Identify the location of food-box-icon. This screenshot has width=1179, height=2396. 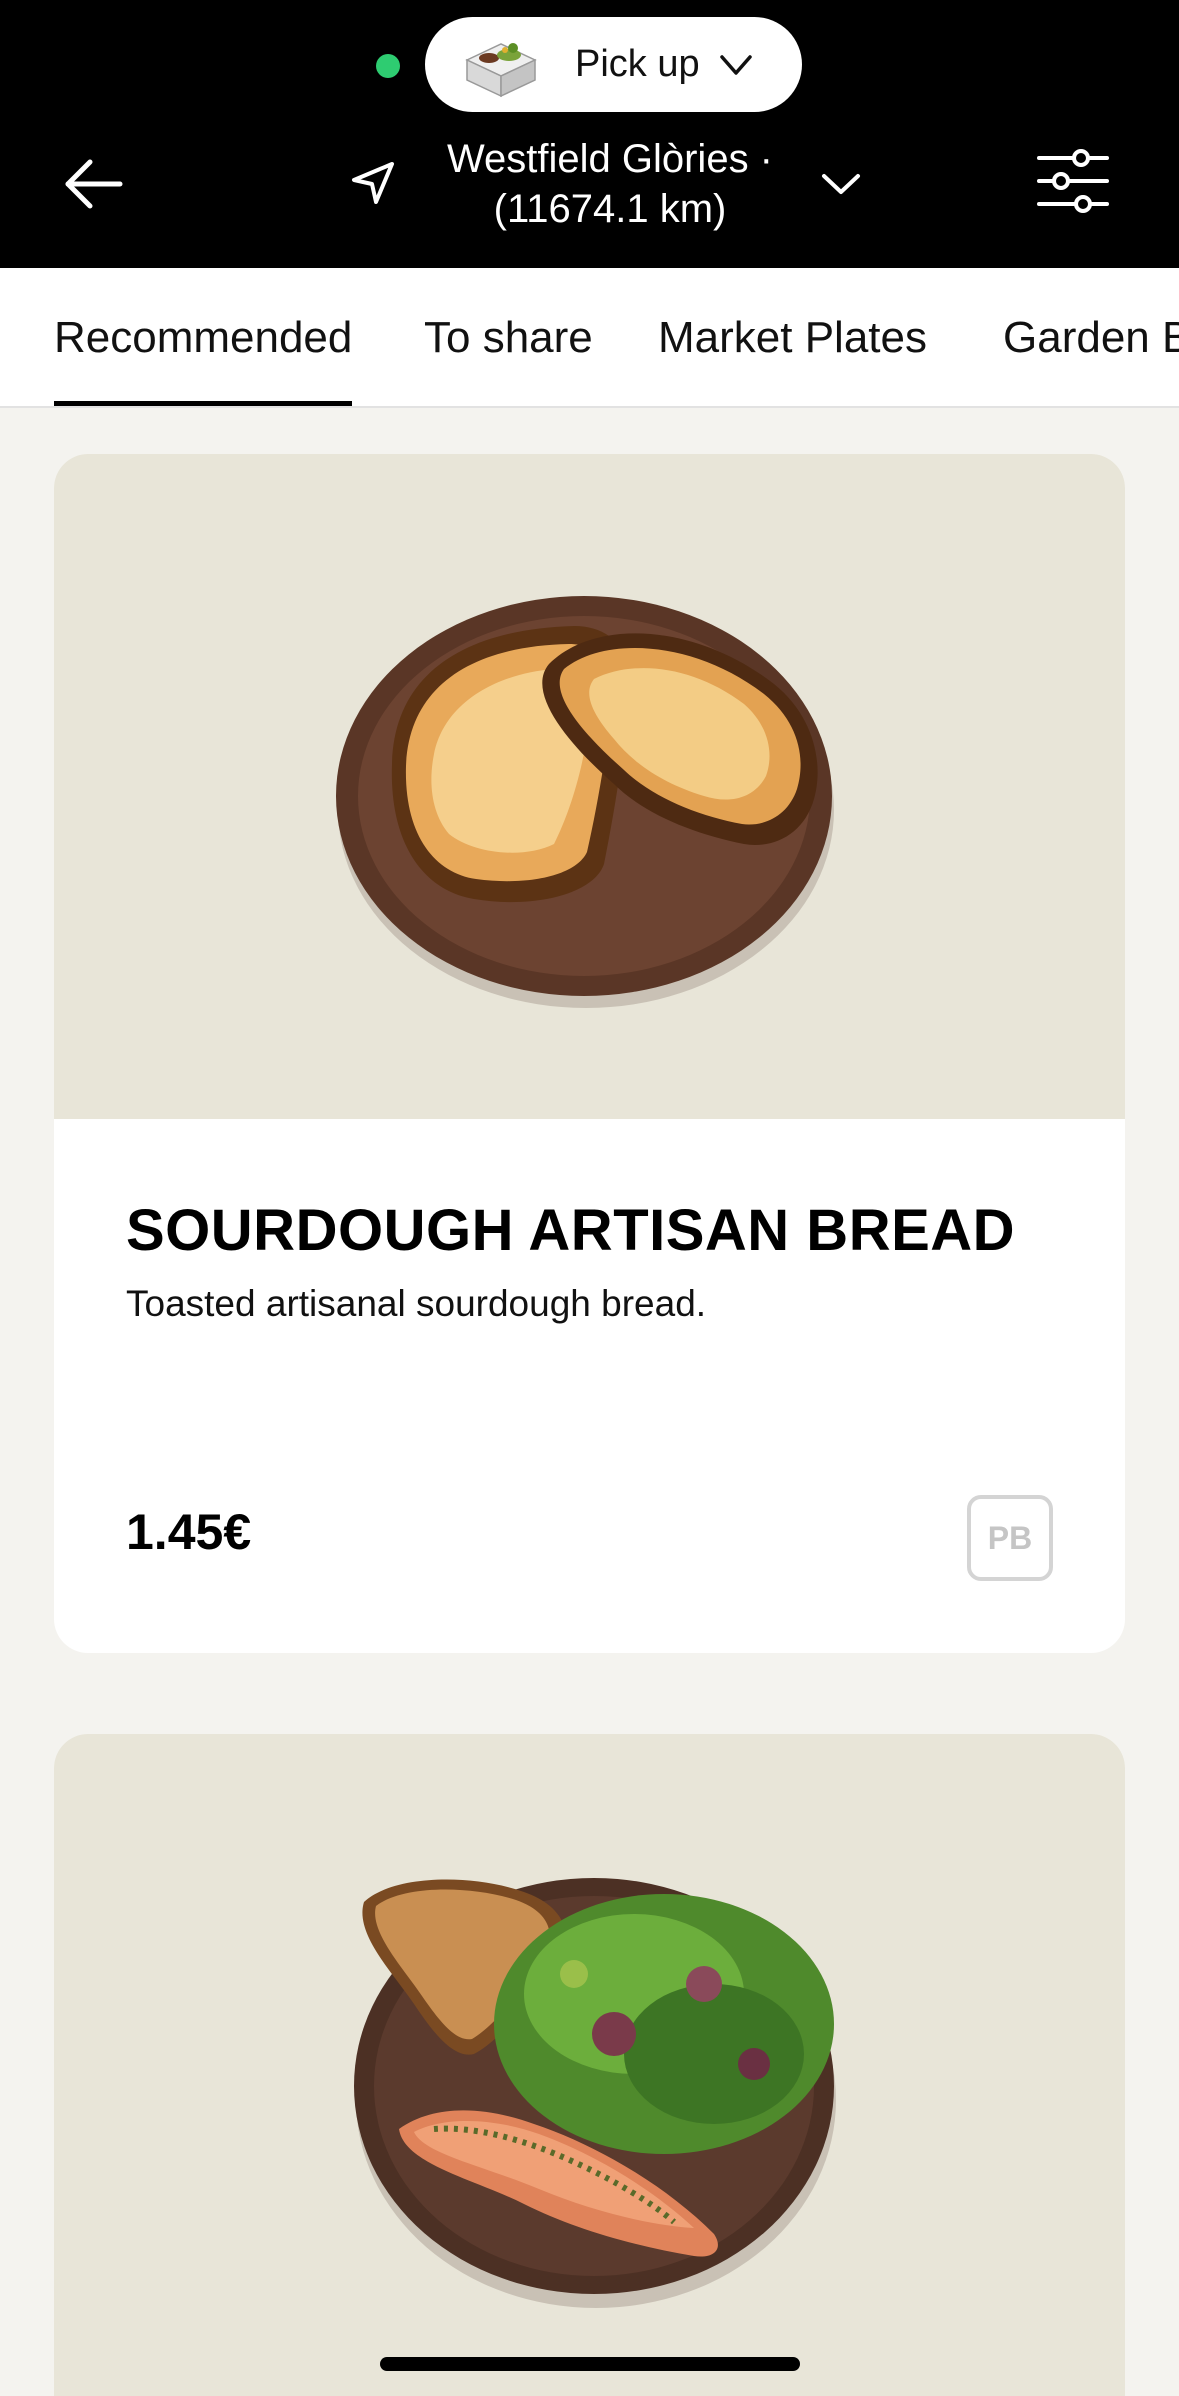
(501, 65).